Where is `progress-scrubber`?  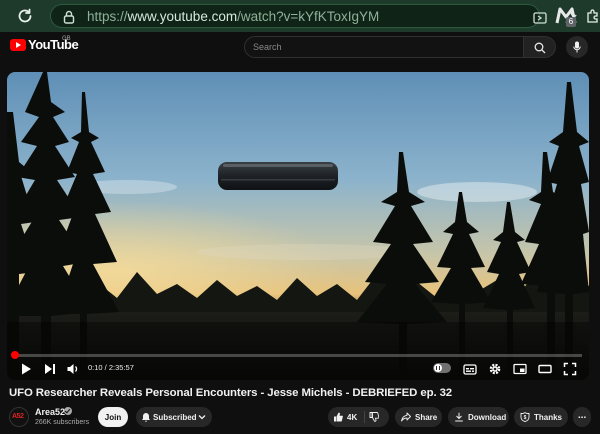 progress-scrubber is located at coordinates (14, 355).